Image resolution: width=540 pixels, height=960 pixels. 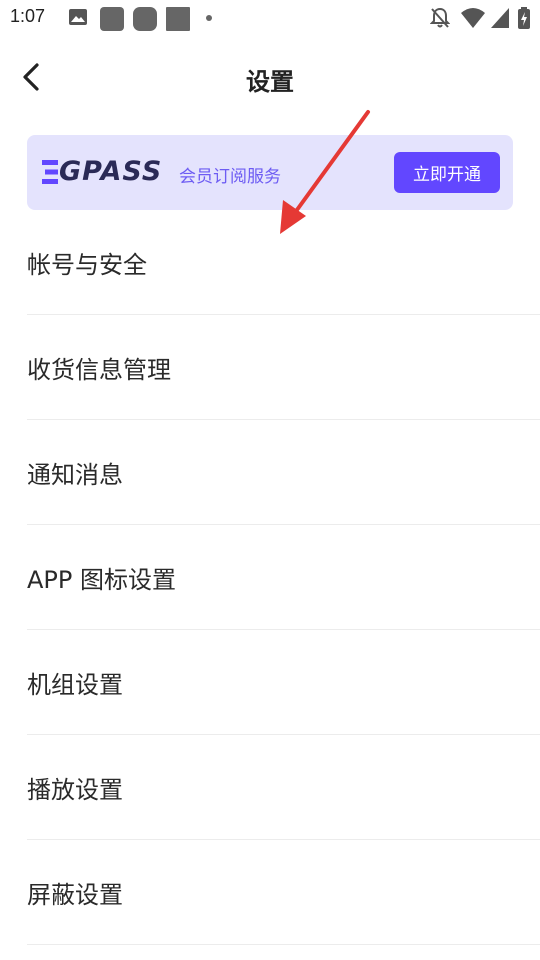 I want to click on menu-item-playback-settings: 播放设置, so click(x=283, y=787).